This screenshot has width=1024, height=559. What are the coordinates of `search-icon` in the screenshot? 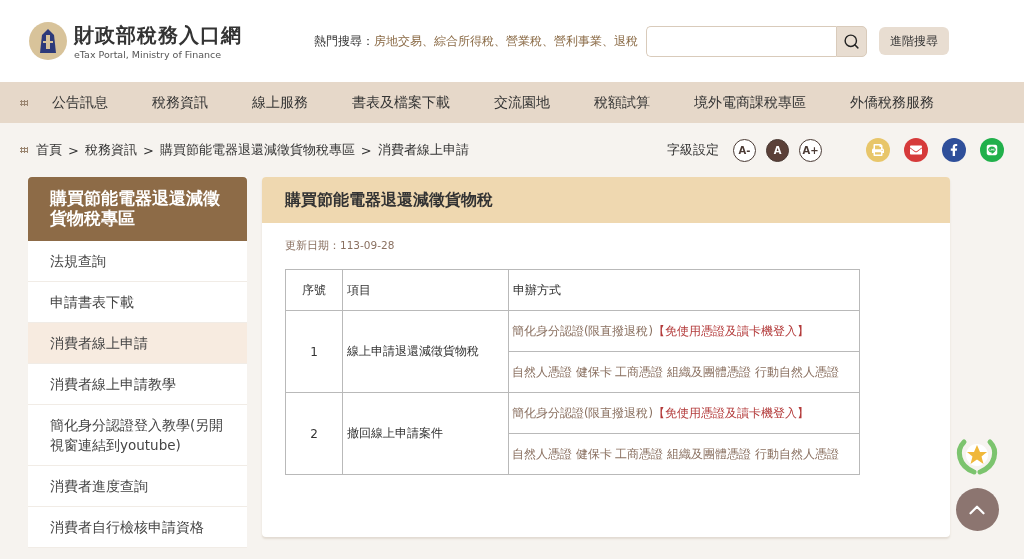 It's located at (851, 41).